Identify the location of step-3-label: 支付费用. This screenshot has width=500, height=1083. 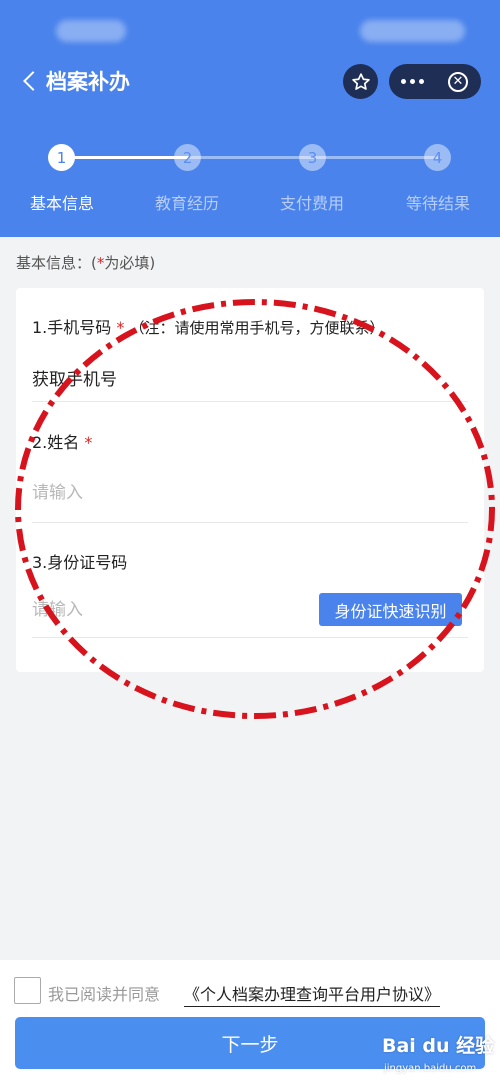
(311, 203).